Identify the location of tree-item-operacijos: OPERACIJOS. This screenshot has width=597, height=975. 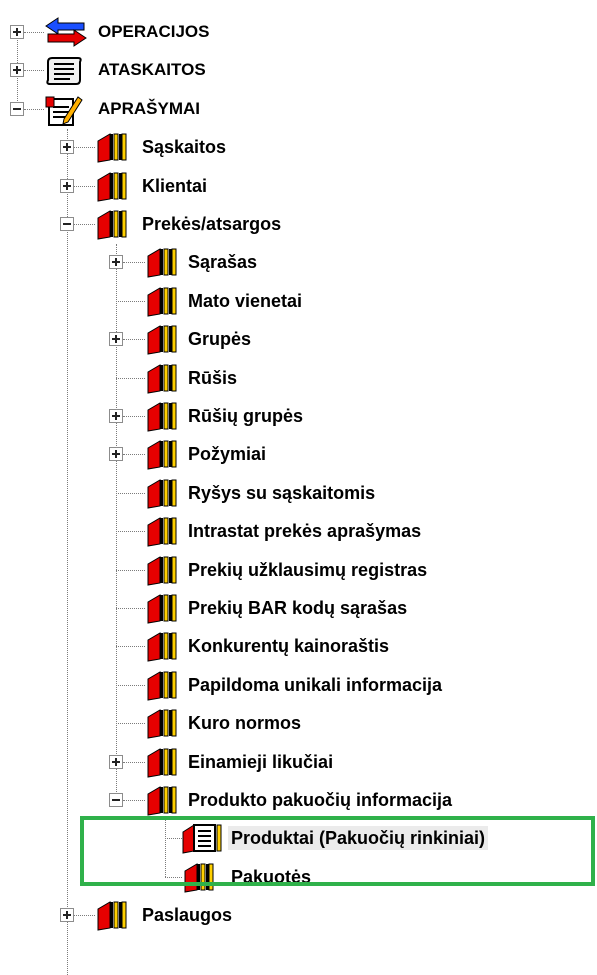
(153, 32).